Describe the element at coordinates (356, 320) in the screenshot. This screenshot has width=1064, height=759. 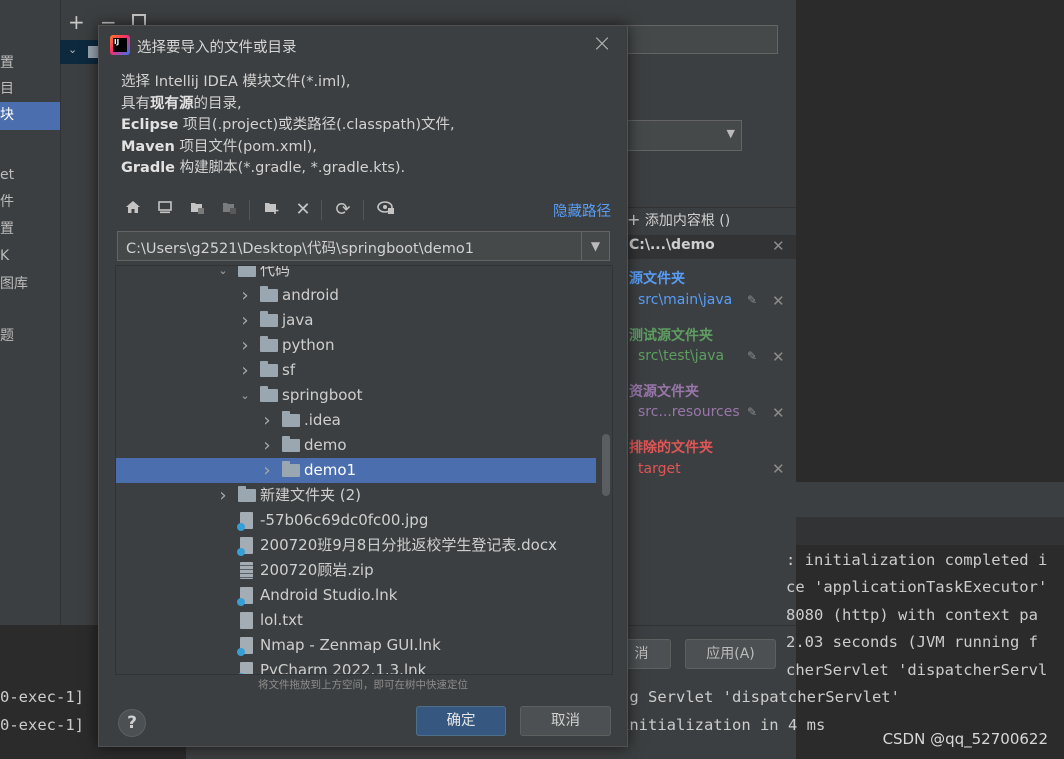
I see `tree-row: › java` at that location.